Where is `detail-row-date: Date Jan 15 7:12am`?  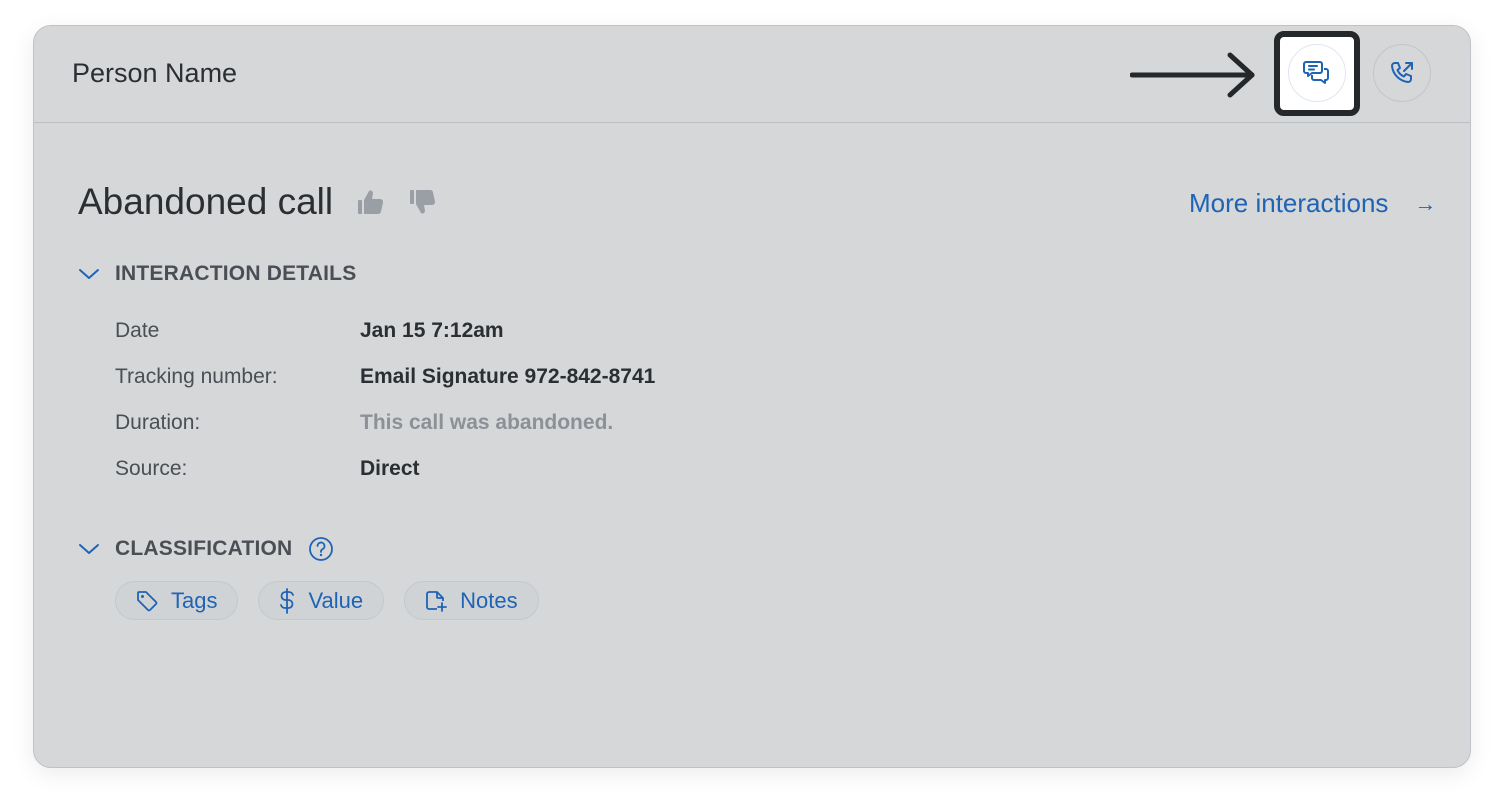 detail-row-date: Date Jan 15 7:12am is located at coordinates (385, 331).